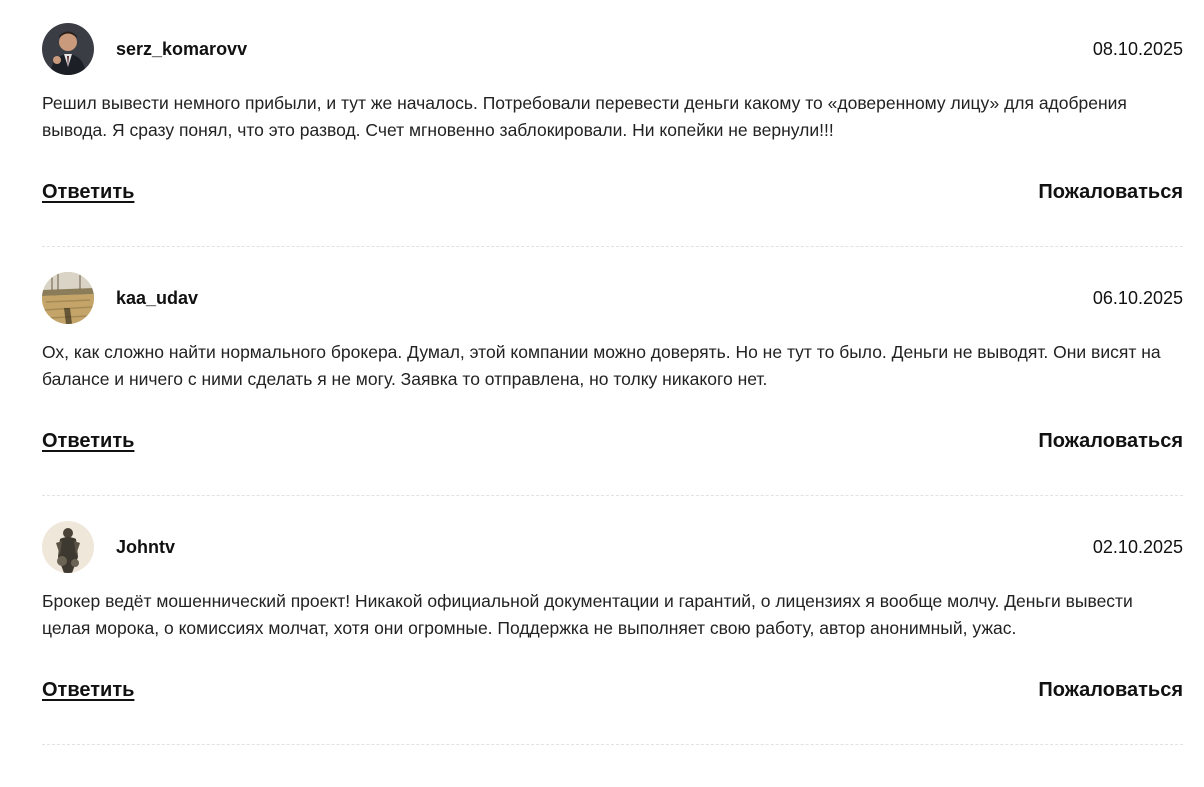 The height and width of the screenshot is (787, 1204). Describe the element at coordinates (146, 547) in the screenshot. I see `comment-username: Johntv` at that location.